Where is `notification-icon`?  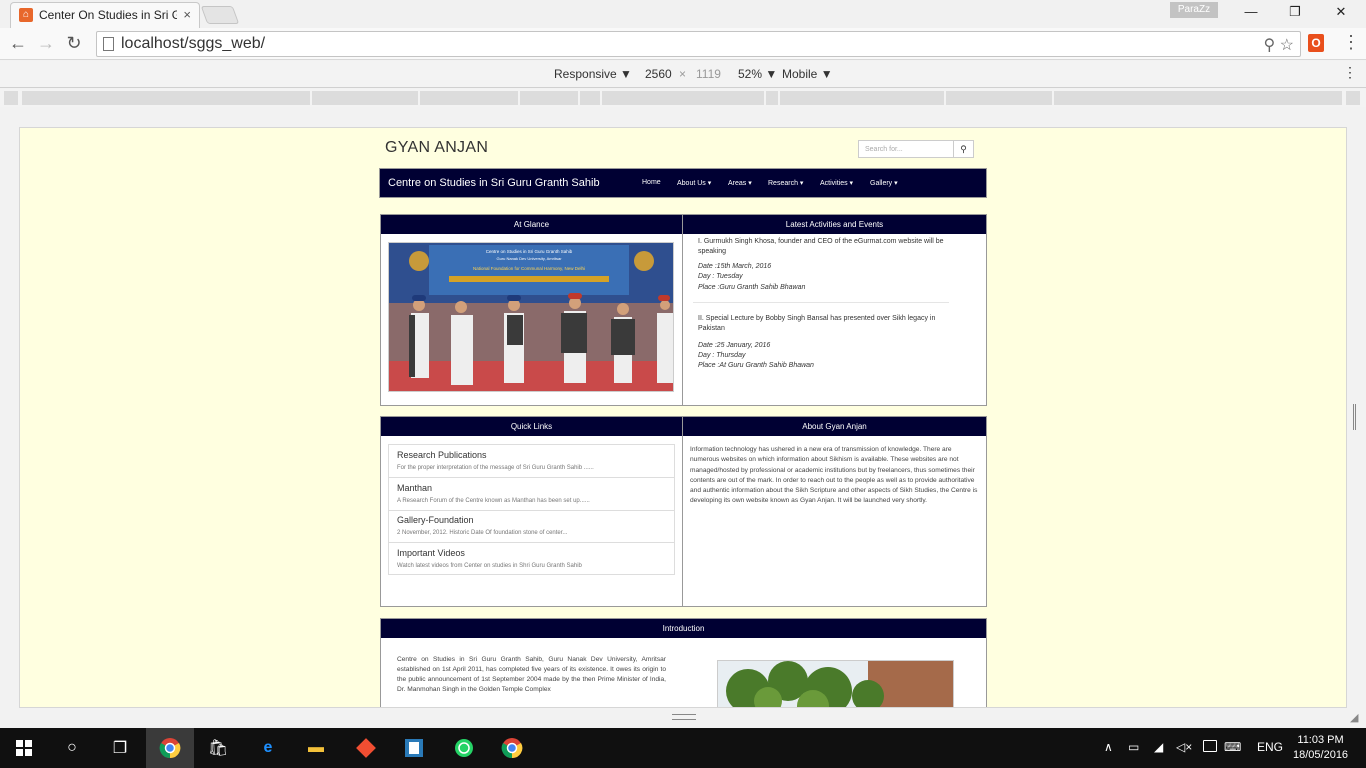 notification-icon is located at coordinates (1210, 746).